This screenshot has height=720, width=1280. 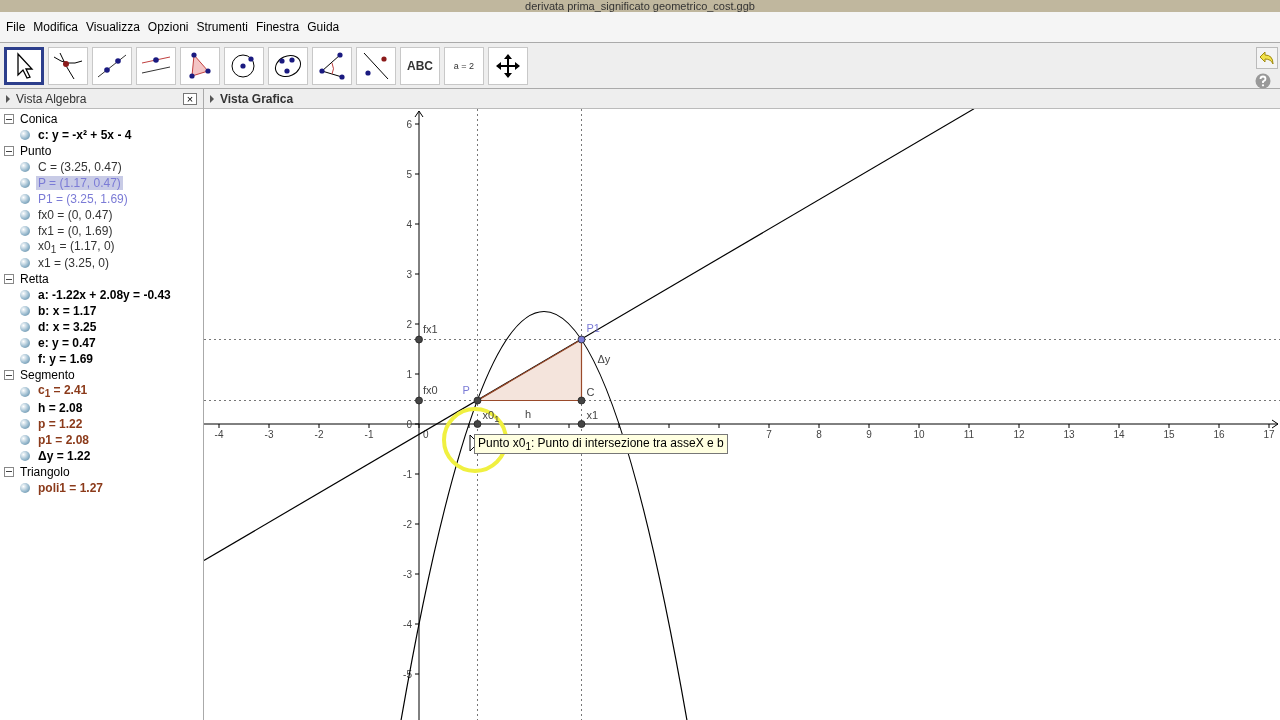 I want to click on point-label: x1, so click(x=592, y=415).